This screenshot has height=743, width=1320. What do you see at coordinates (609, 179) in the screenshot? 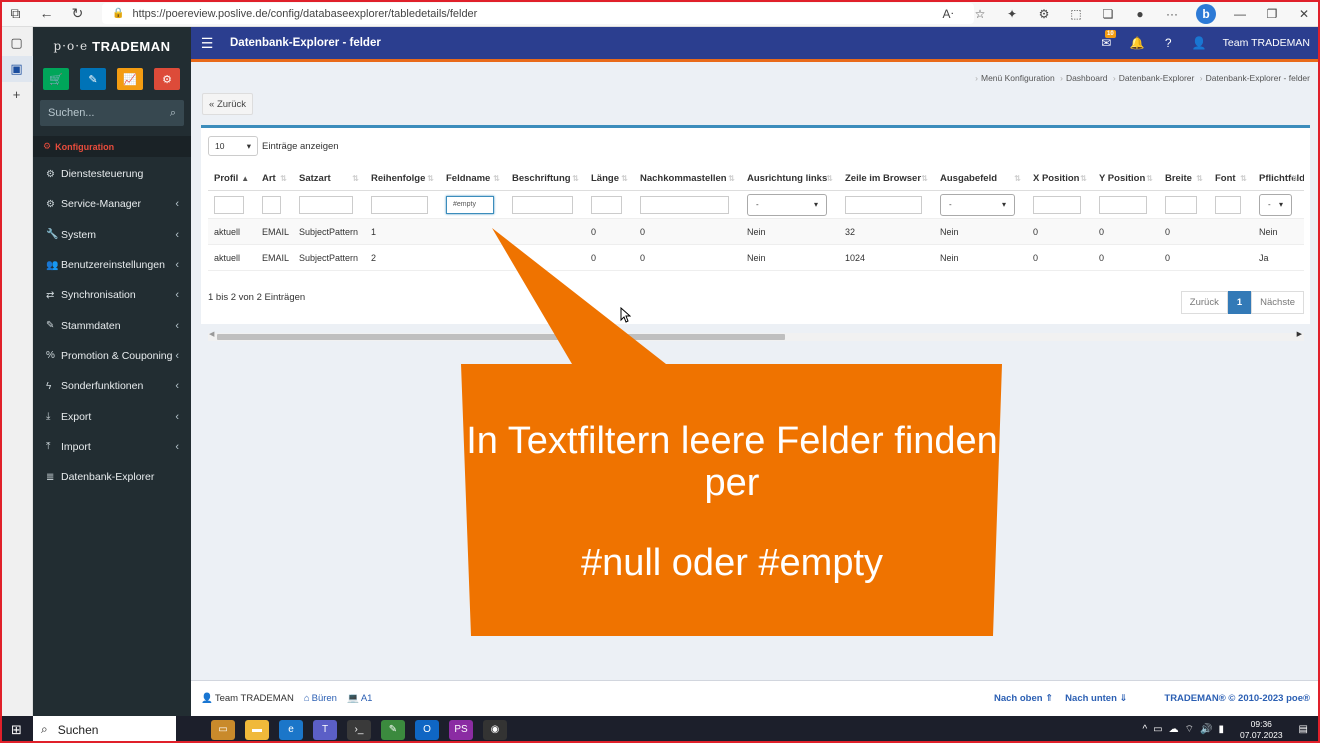
I see `column-header: Länge ⇅` at bounding box center [609, 179].